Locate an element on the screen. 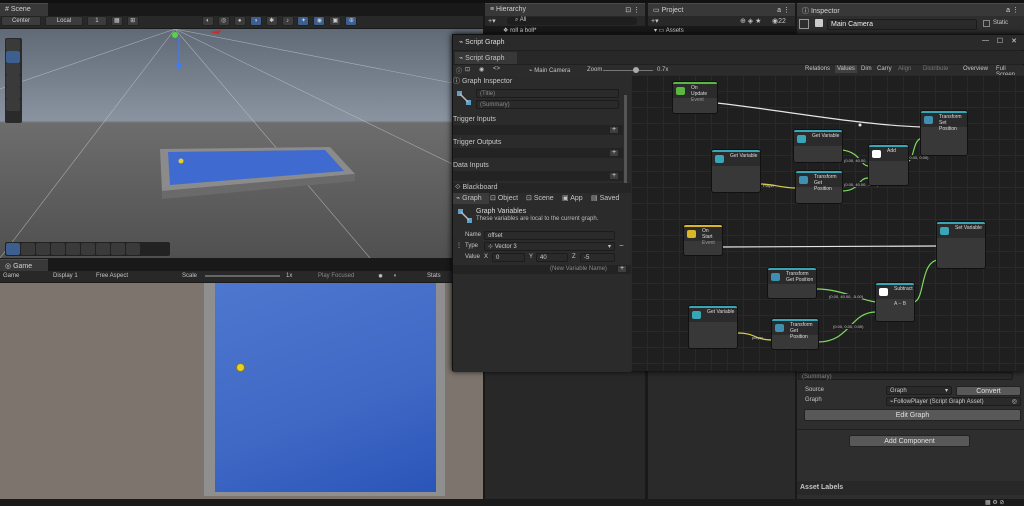 The image size is (1024, 506). node-transform-get-position-2: Transform Get Position is located at coordinates (792, 283).